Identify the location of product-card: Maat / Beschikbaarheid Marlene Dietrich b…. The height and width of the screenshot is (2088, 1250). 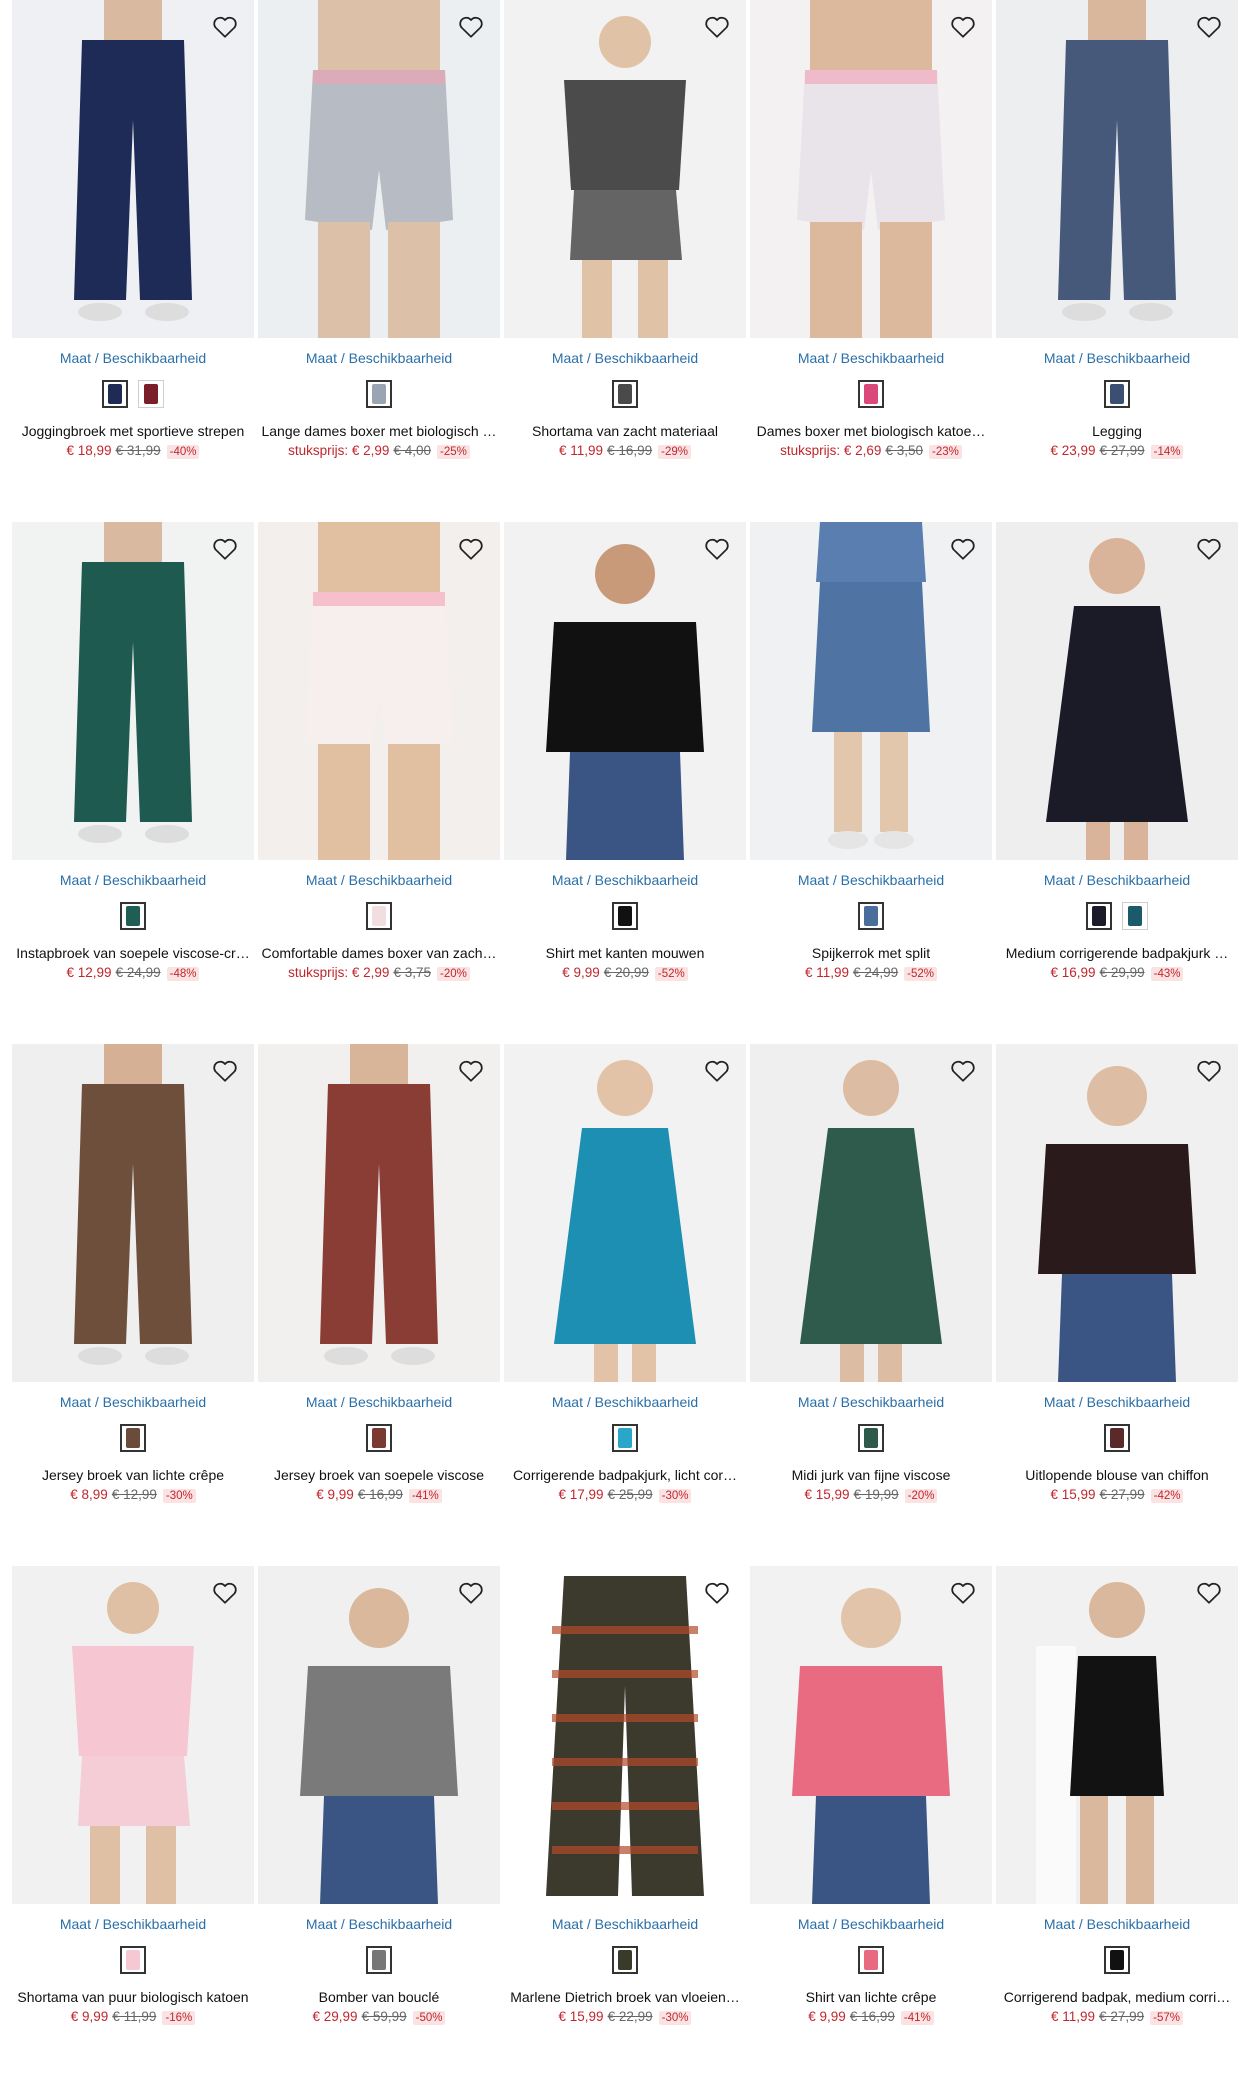
(625, 1827).